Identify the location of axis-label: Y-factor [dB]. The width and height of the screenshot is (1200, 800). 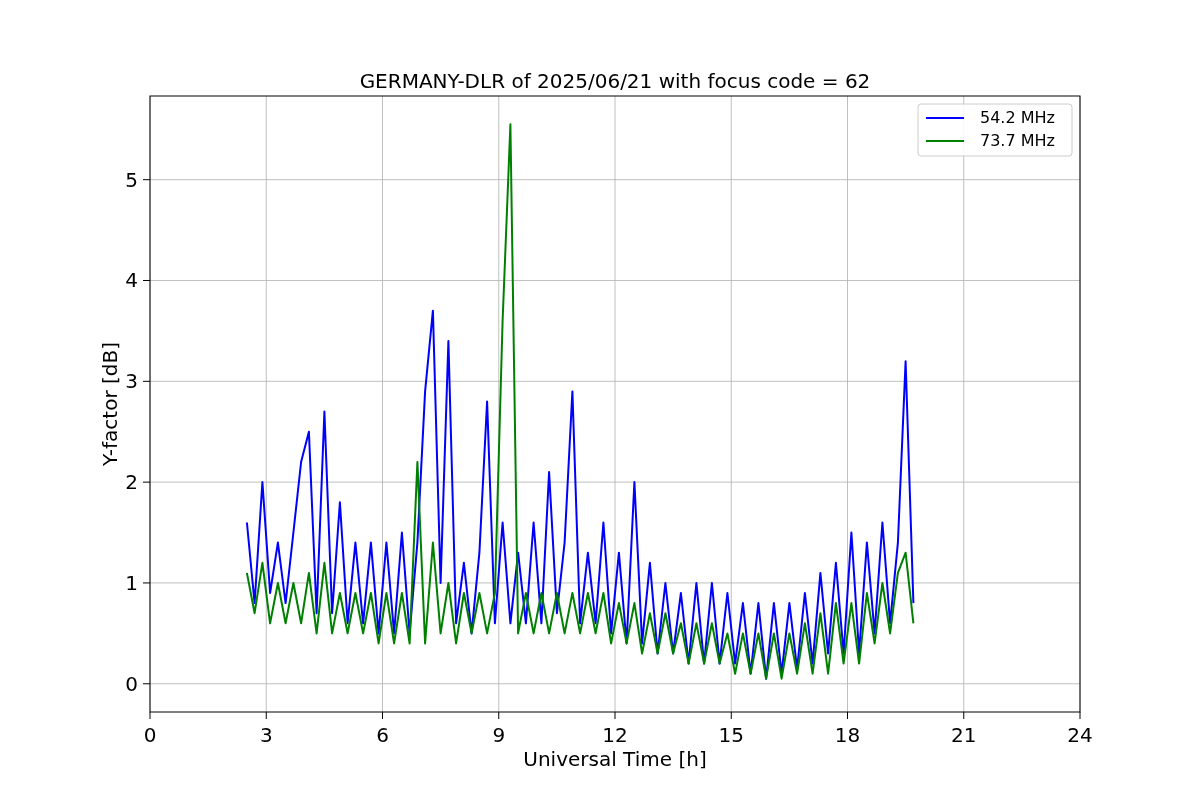
(110, 404).